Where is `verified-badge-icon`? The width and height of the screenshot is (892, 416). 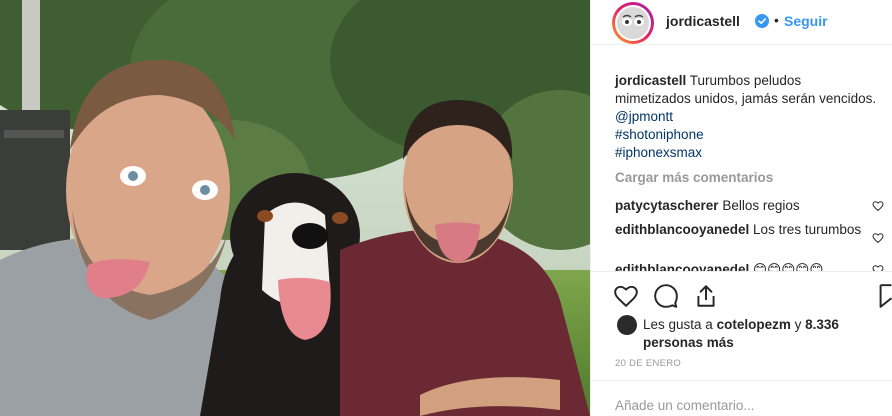 verified-badge-icon is located at coordinates (762, 21).